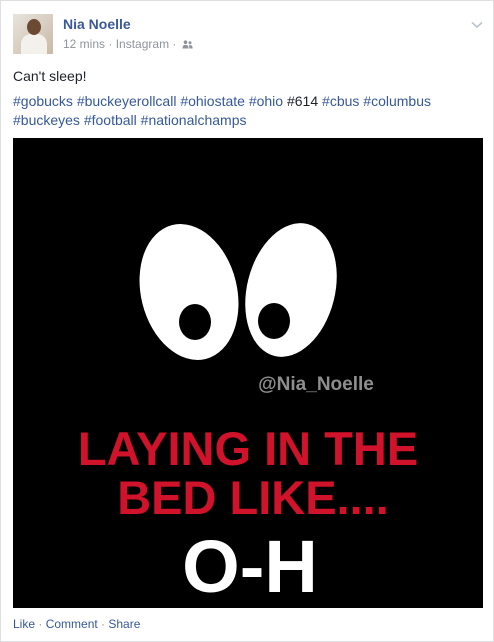 Image resolution: width=494 pixels, height=642 pixels. Describe the element at coordinates (477, 25) in the screenshot. I see `chevron-down-icon` at that location.